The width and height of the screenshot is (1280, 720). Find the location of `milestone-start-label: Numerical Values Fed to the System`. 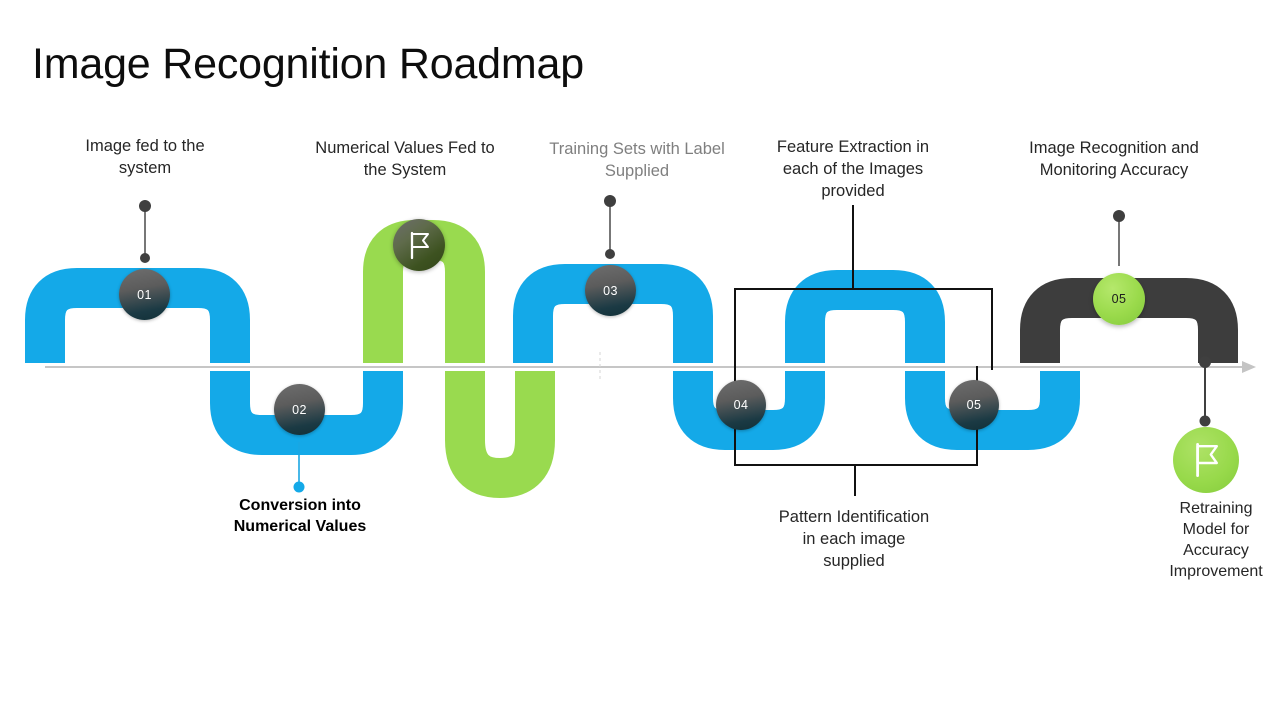

milestone-start-label: Numerical Values Fed to the System is located at coordinates (405, 160).